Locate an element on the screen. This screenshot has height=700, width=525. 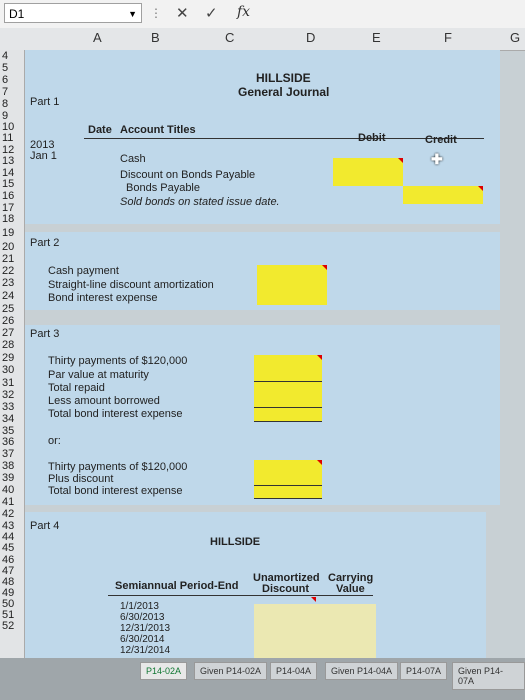
less-borrowed-label: Less amount borrowed is located at coordinates (104, 401).